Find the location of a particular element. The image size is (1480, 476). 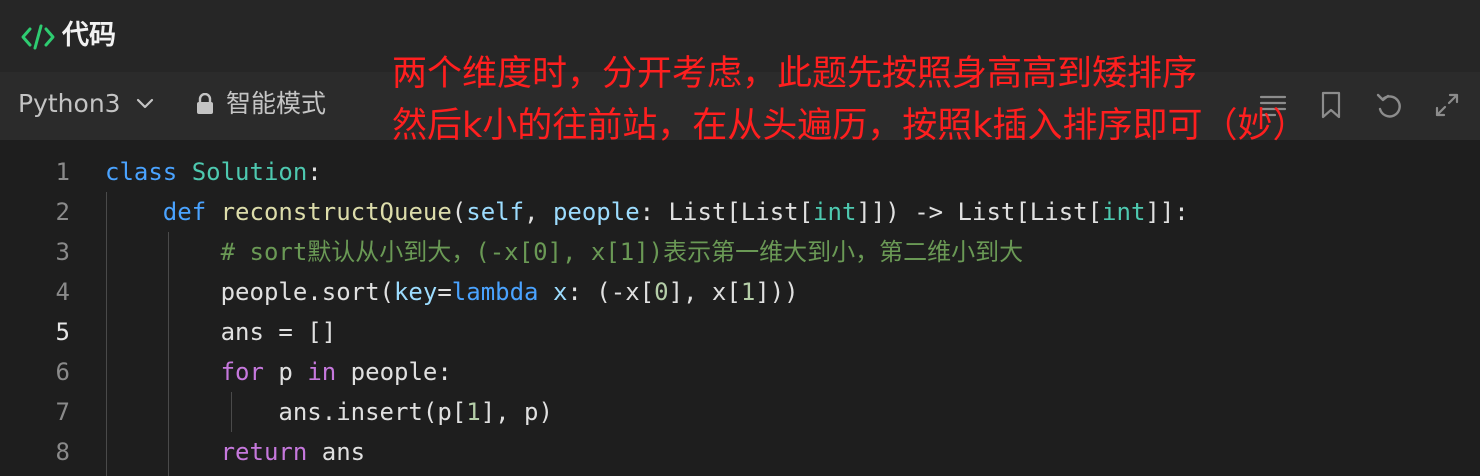

code-text: ans = [] is located at coordinates (221, 332).